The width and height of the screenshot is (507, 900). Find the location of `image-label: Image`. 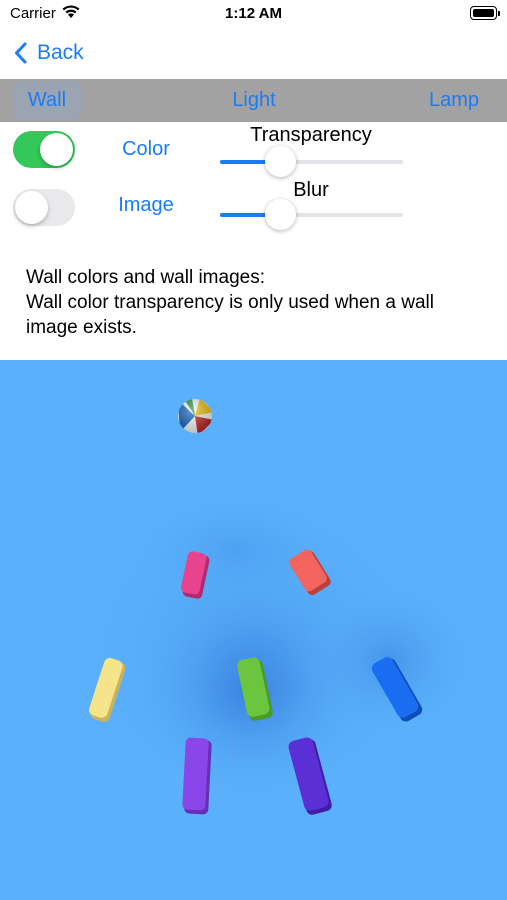

image-label: Image is located at coordinates (146, 205).